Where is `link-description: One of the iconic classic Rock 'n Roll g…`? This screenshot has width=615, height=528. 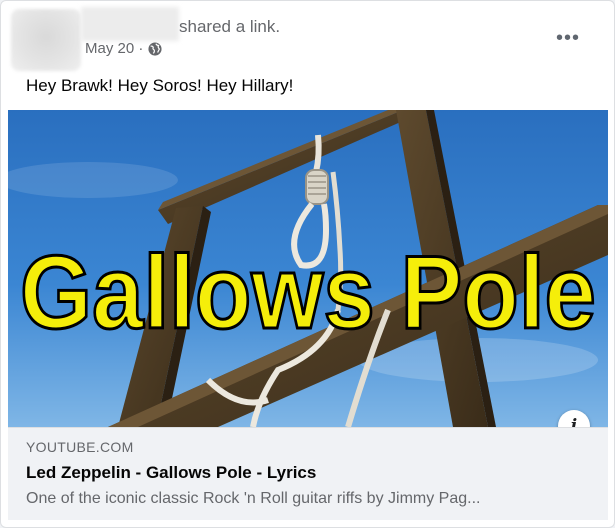 link-description: One of the iconic classic Rock 'n Roll g… is located at coordinates (253, 498).